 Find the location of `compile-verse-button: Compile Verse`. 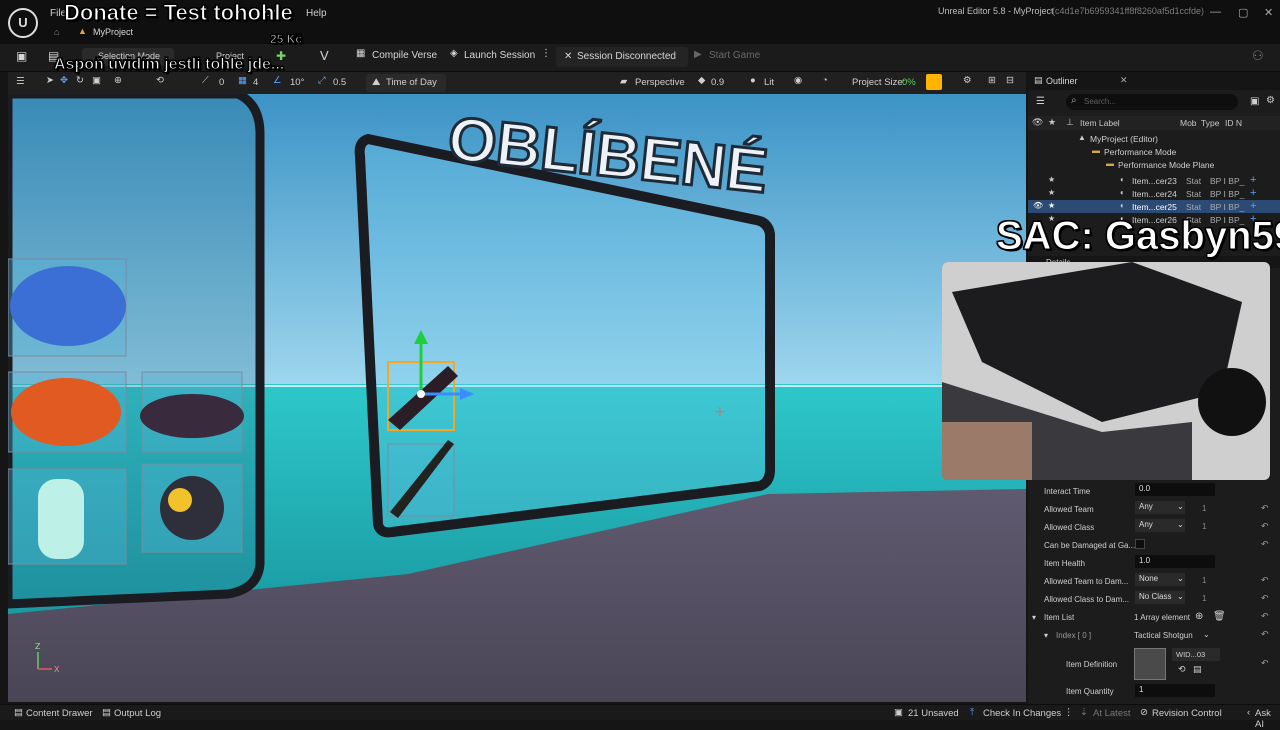

compile-verse-button: Compile Verse is located at coordinates (404, 55).